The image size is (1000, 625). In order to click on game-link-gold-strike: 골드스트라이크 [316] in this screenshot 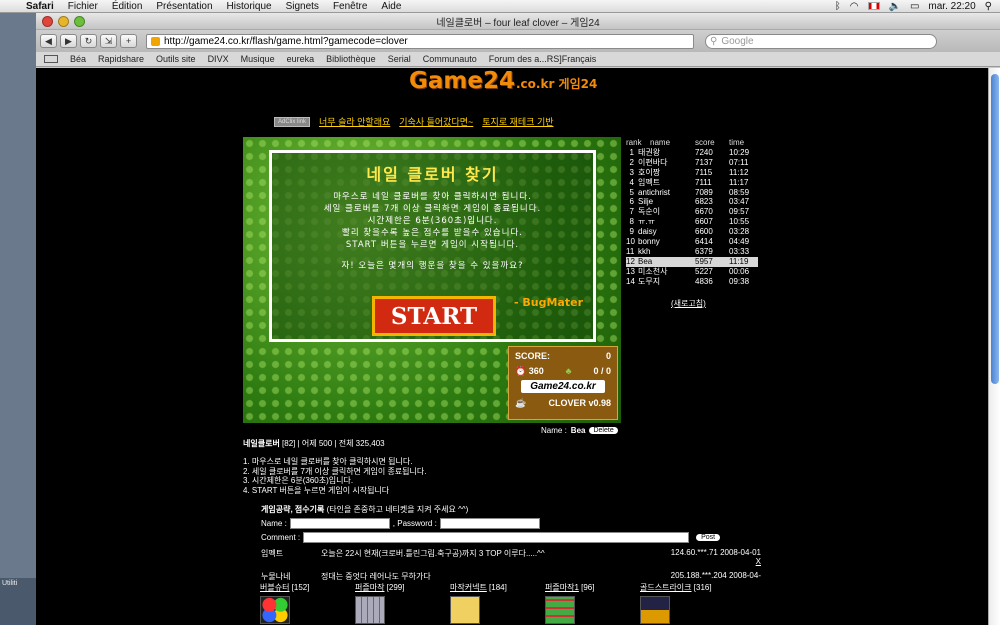, I will do `click(687, 603)`.